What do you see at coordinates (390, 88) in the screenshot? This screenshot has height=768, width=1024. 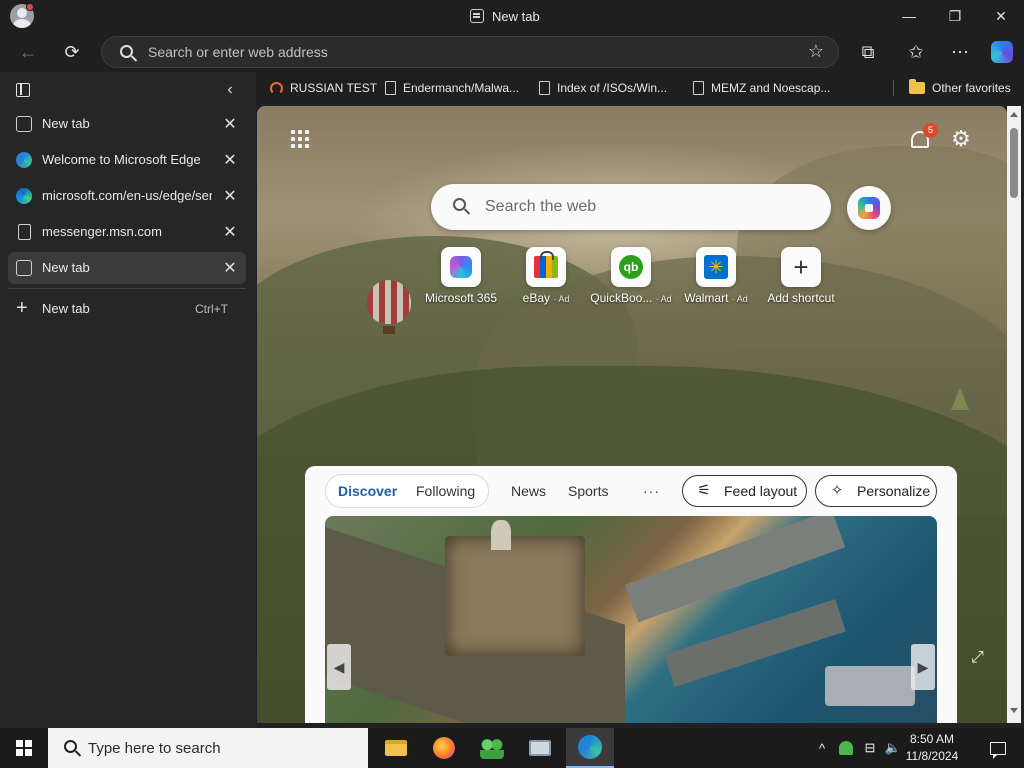 I see `doc-icon` at bounding box center [390, 88].